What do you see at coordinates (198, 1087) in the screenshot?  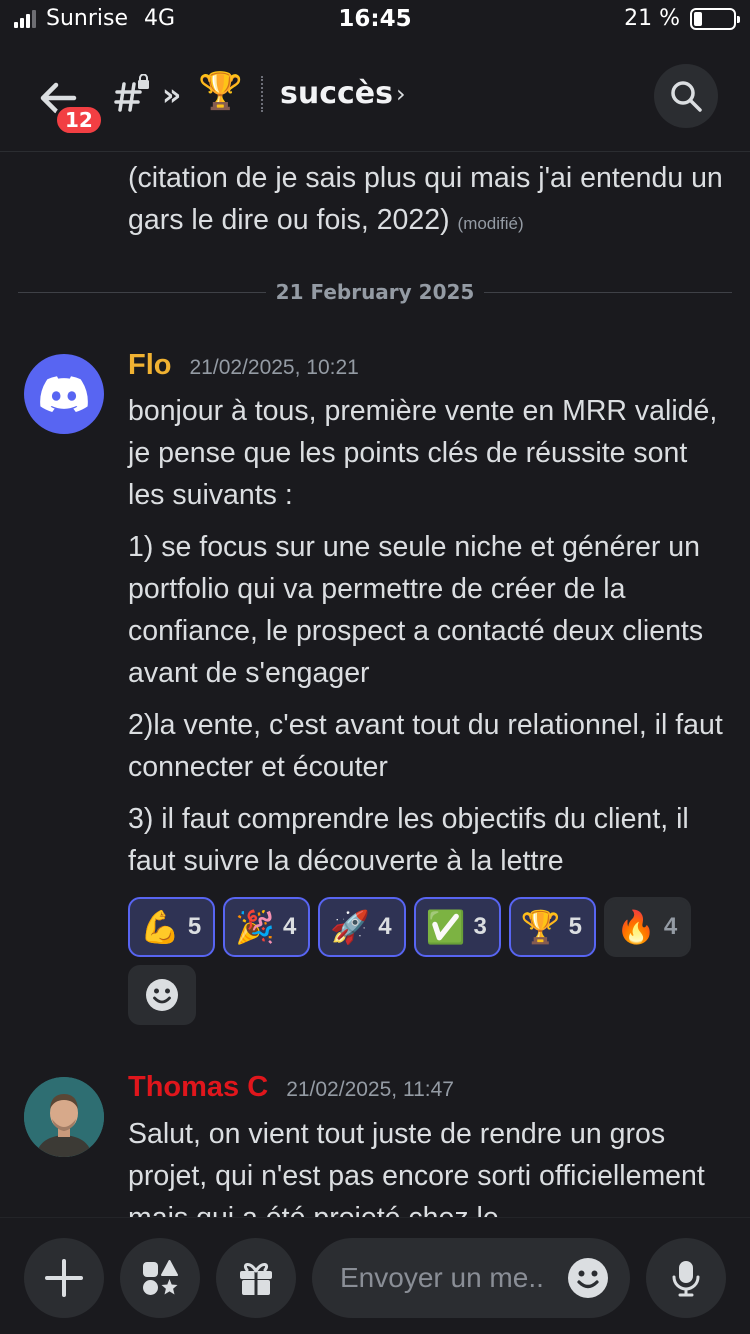 I see `author-name: Thomas C` at bounding box center [198, 1087].